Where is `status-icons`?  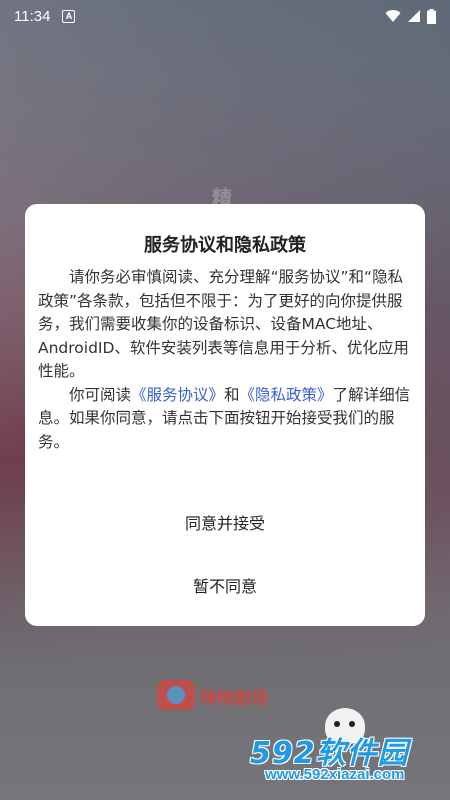 status-icons is located at coordinates (410, 16).